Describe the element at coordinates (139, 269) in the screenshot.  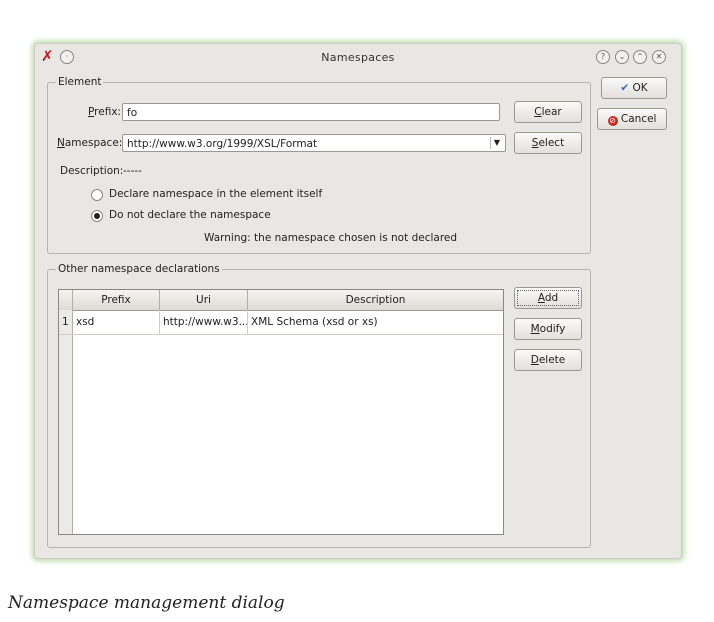
I see `other-declarations-legend: Other namespace declarations` at that location.